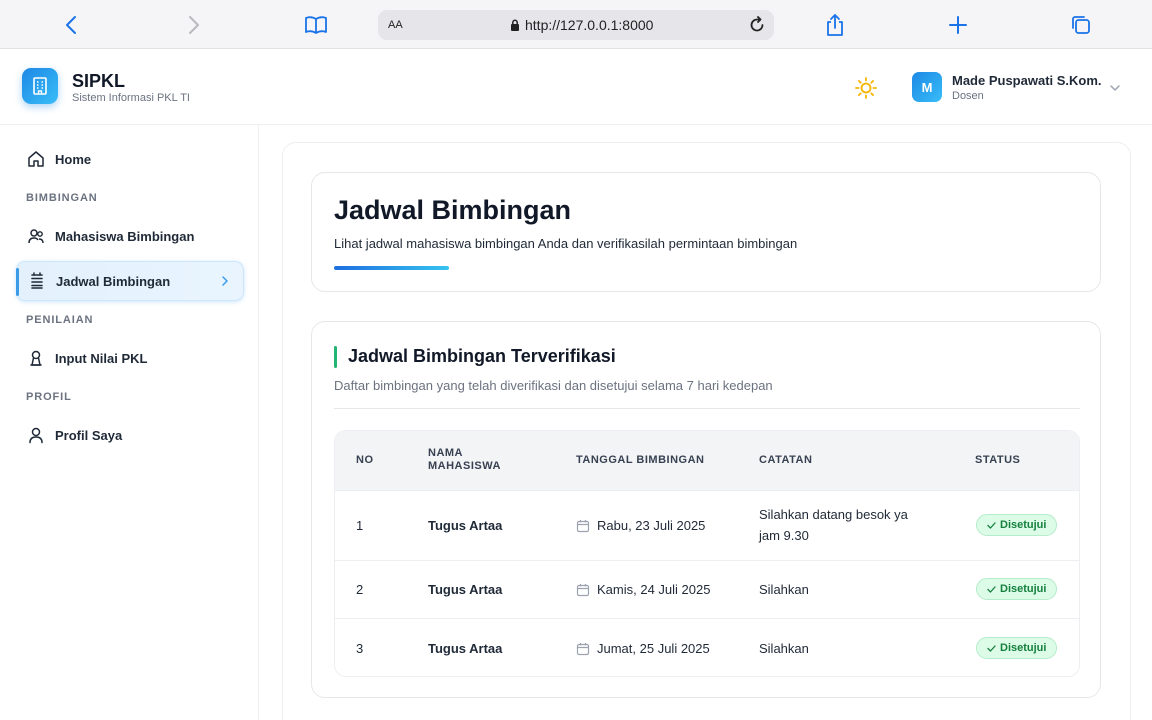 Image resolution: width=1152 pixels, height=720 pixels. I want to click on plus-icon, so click(958, 25).